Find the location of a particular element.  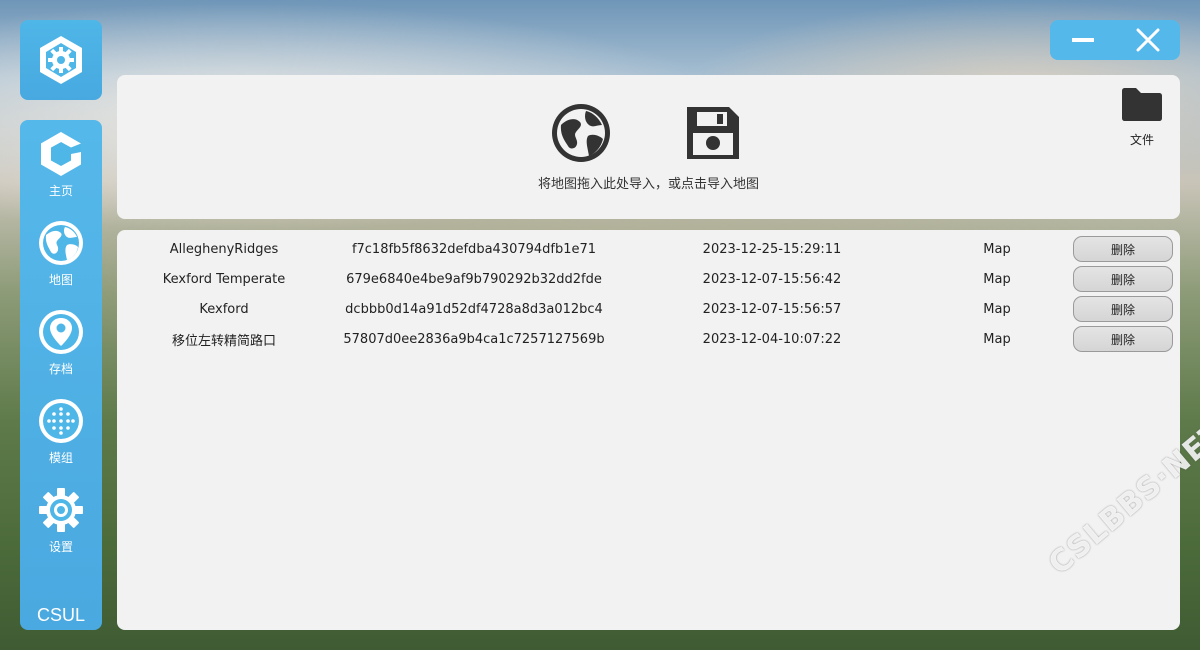

window-controls is located at coordinates (1115, 40).